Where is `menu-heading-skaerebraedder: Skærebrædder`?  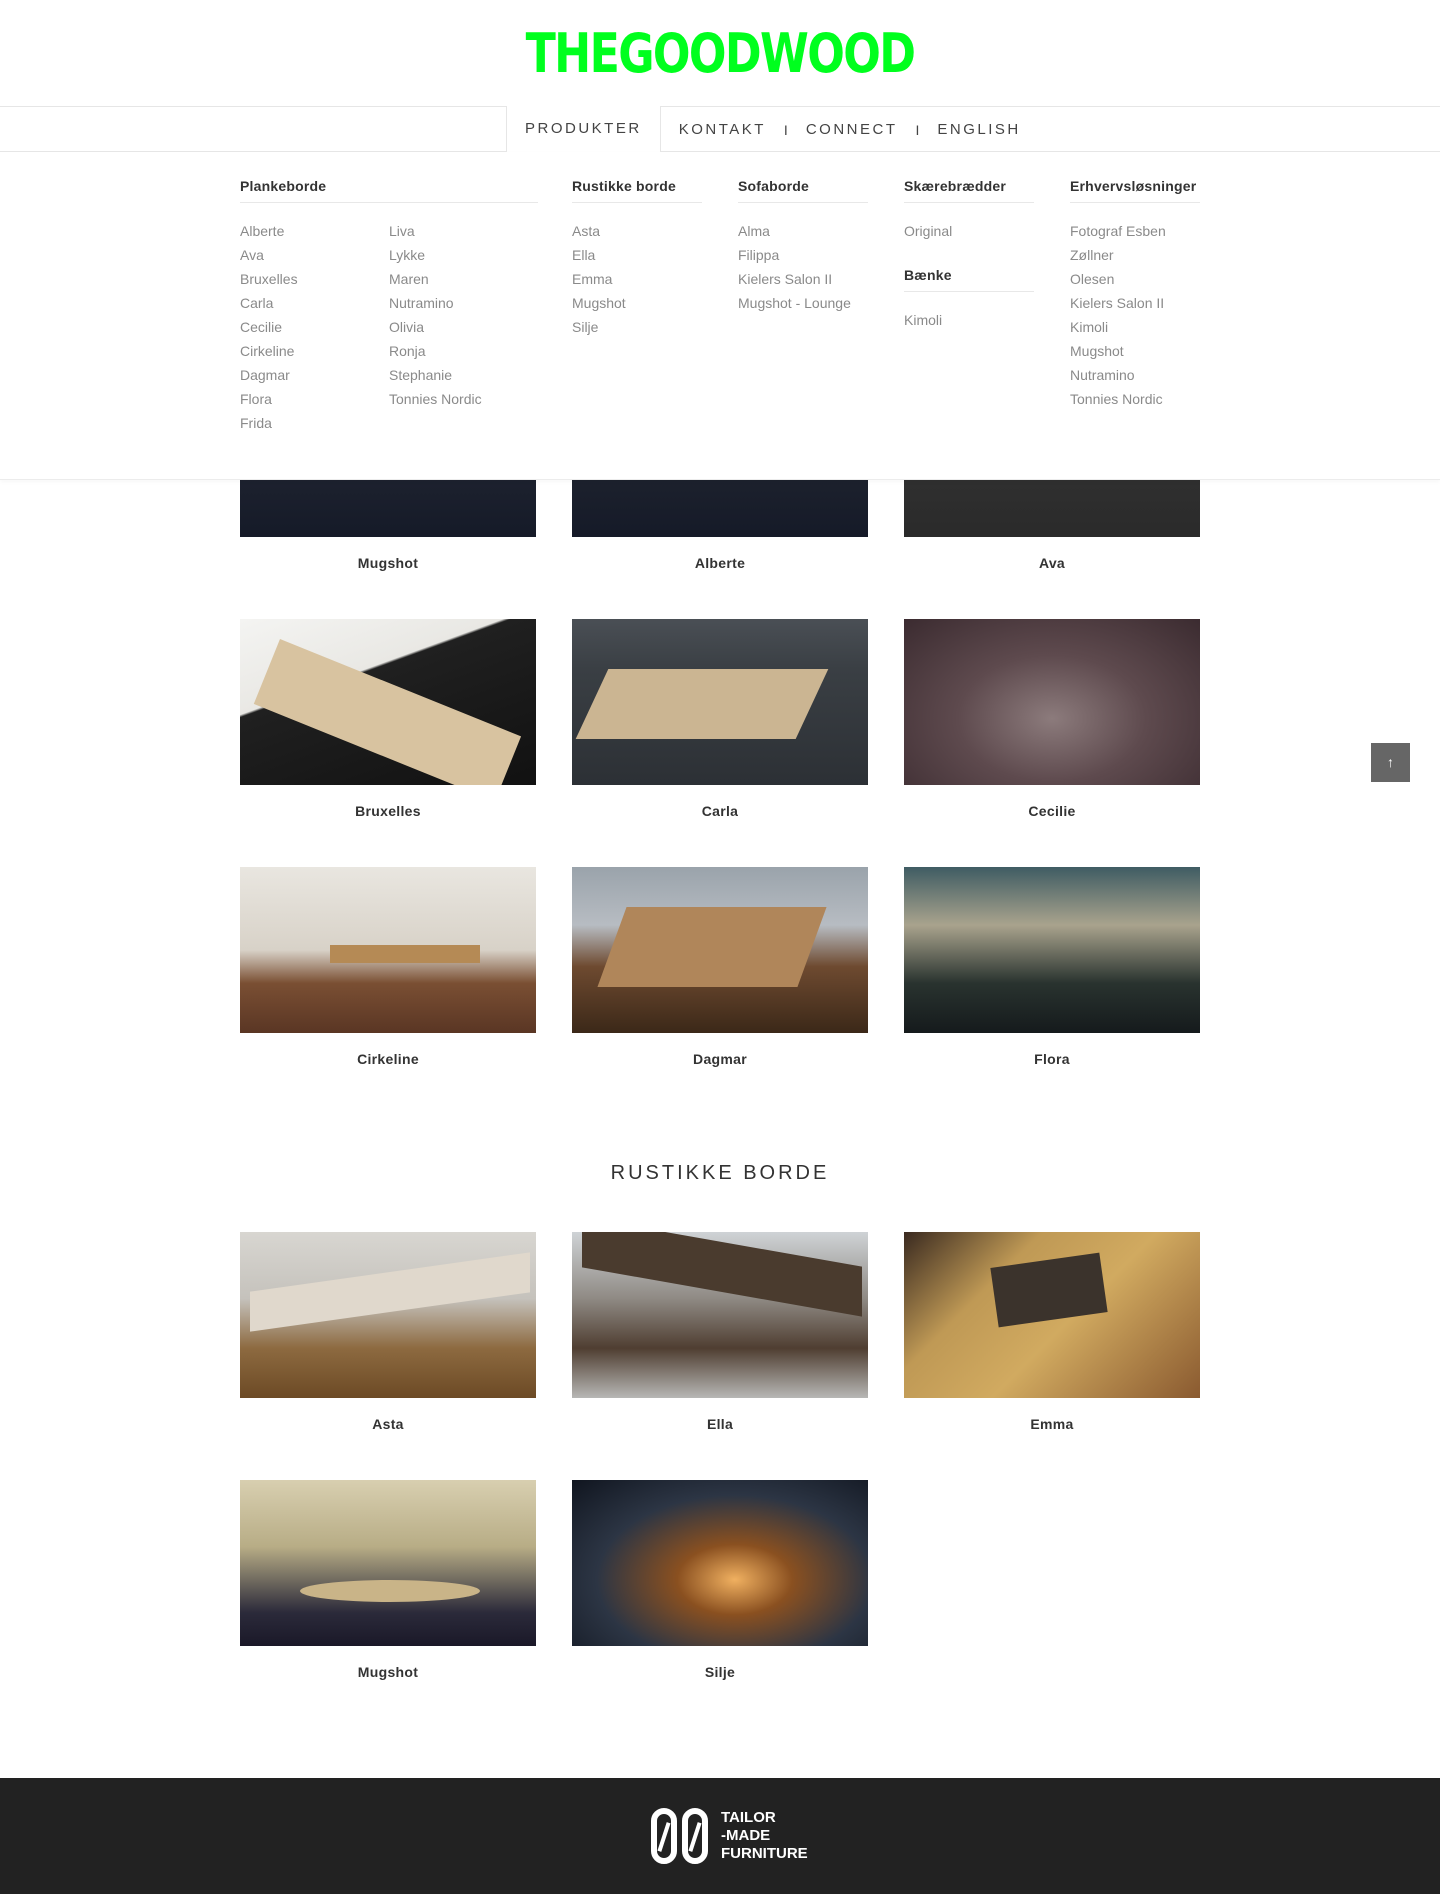 menu-heading-skaerebraedder: Skærebrædder is located at coordinates (969, 190).